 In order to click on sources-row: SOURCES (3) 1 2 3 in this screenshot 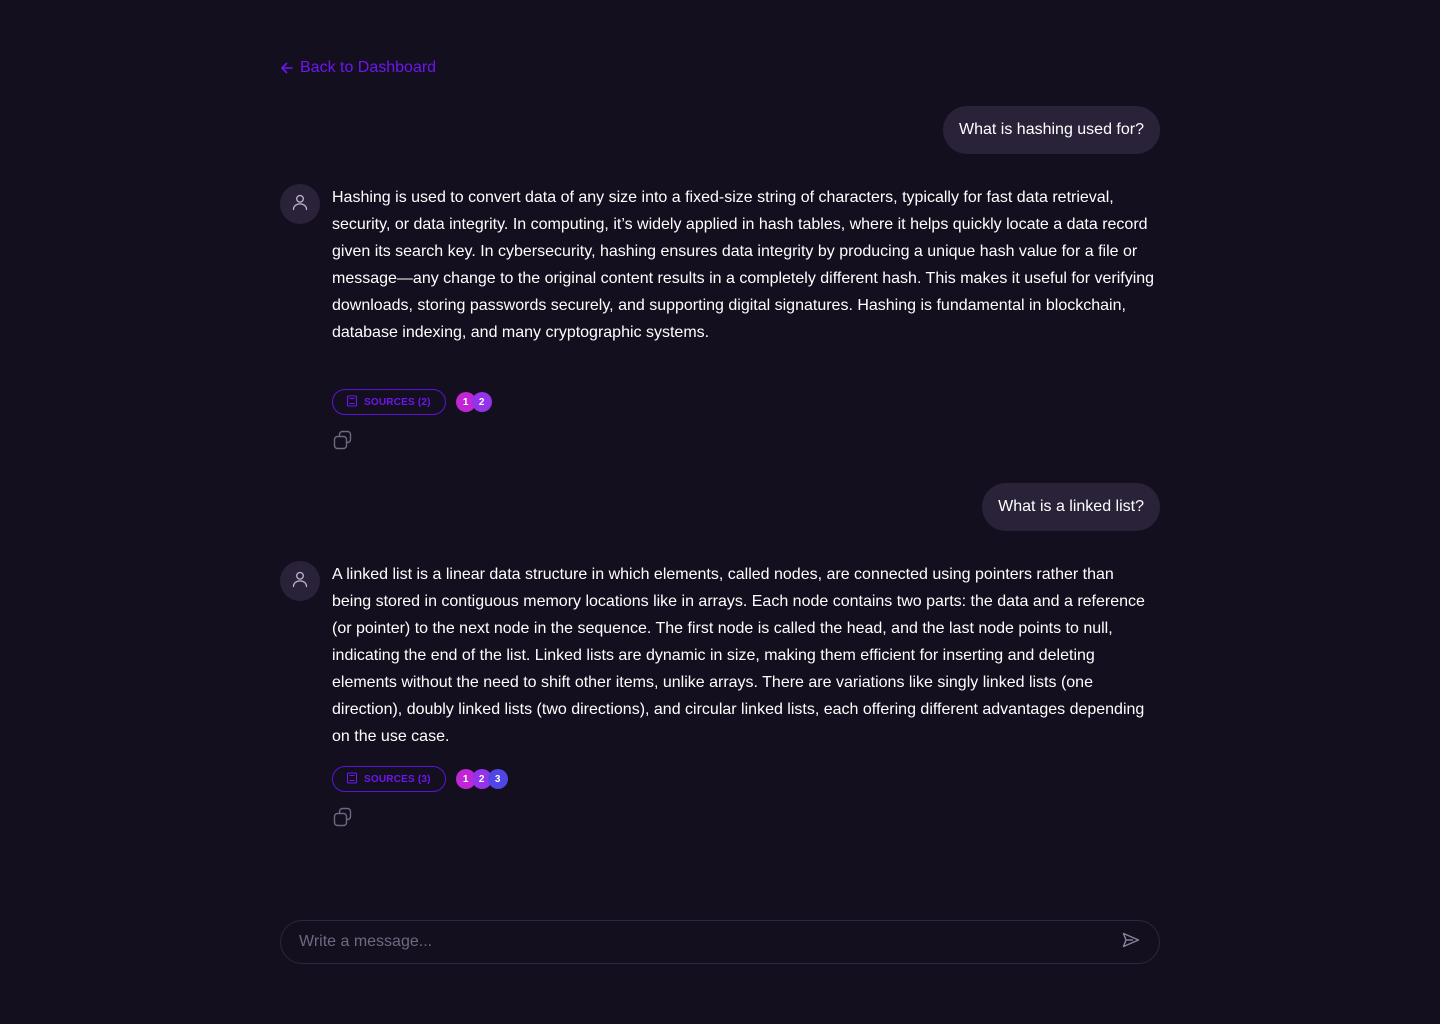, I will do `click(420, 779)`.